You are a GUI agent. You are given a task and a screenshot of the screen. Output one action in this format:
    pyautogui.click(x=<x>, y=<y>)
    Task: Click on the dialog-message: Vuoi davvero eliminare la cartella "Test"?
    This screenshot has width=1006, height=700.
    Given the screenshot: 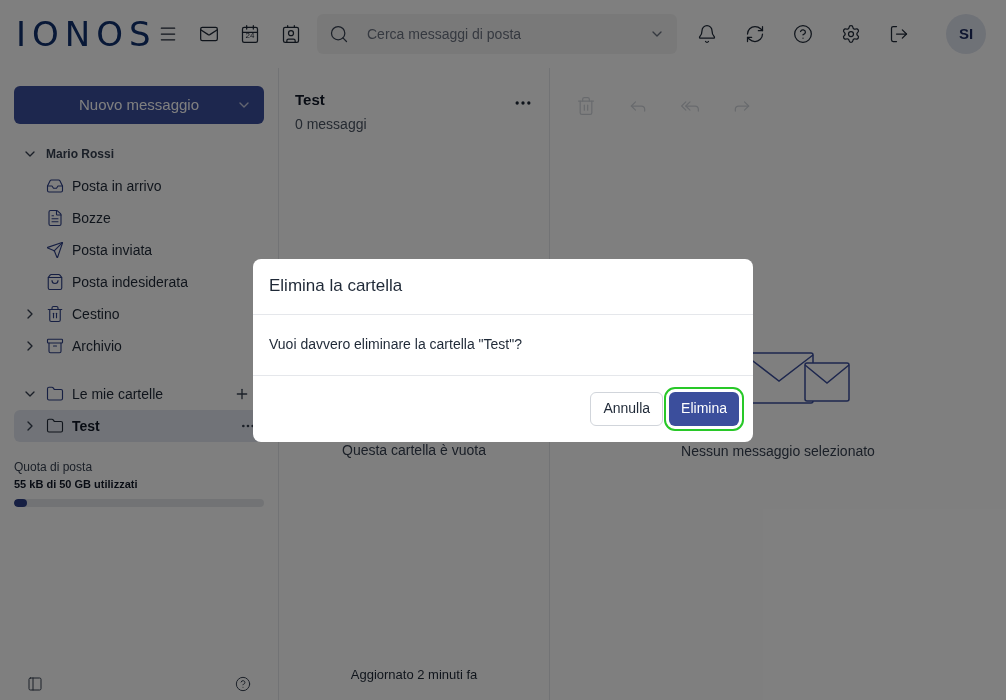 What is the action you would take?
    pyautogui.click(x=395, y=344)
    